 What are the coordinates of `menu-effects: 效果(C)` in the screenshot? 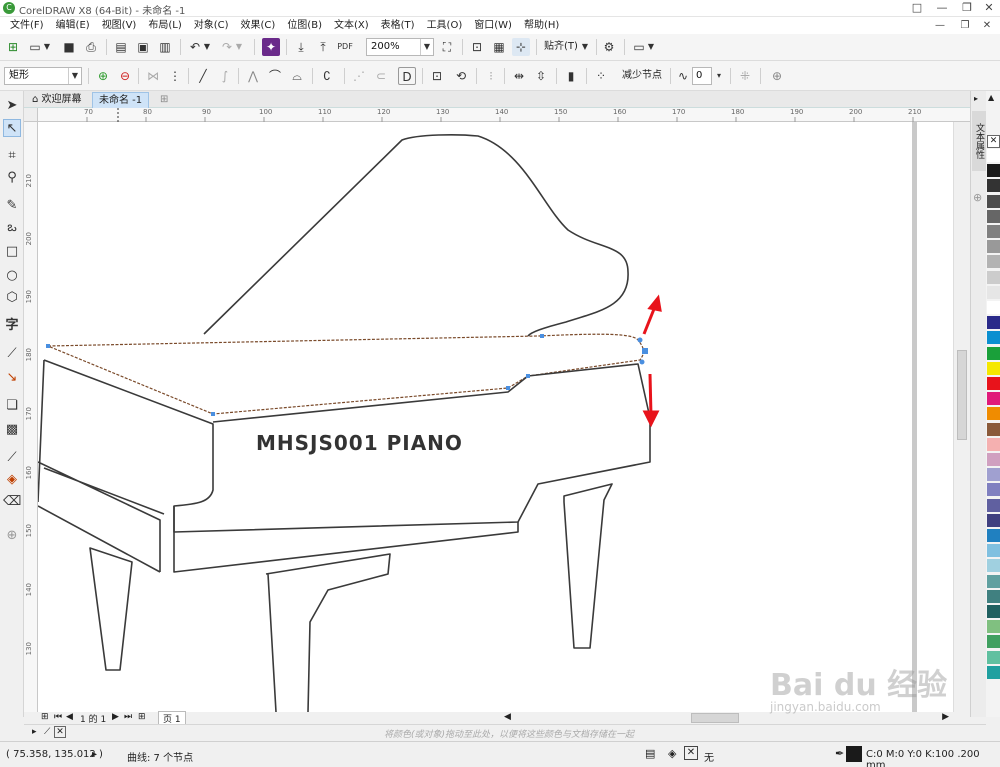 It's located at (258, 25).